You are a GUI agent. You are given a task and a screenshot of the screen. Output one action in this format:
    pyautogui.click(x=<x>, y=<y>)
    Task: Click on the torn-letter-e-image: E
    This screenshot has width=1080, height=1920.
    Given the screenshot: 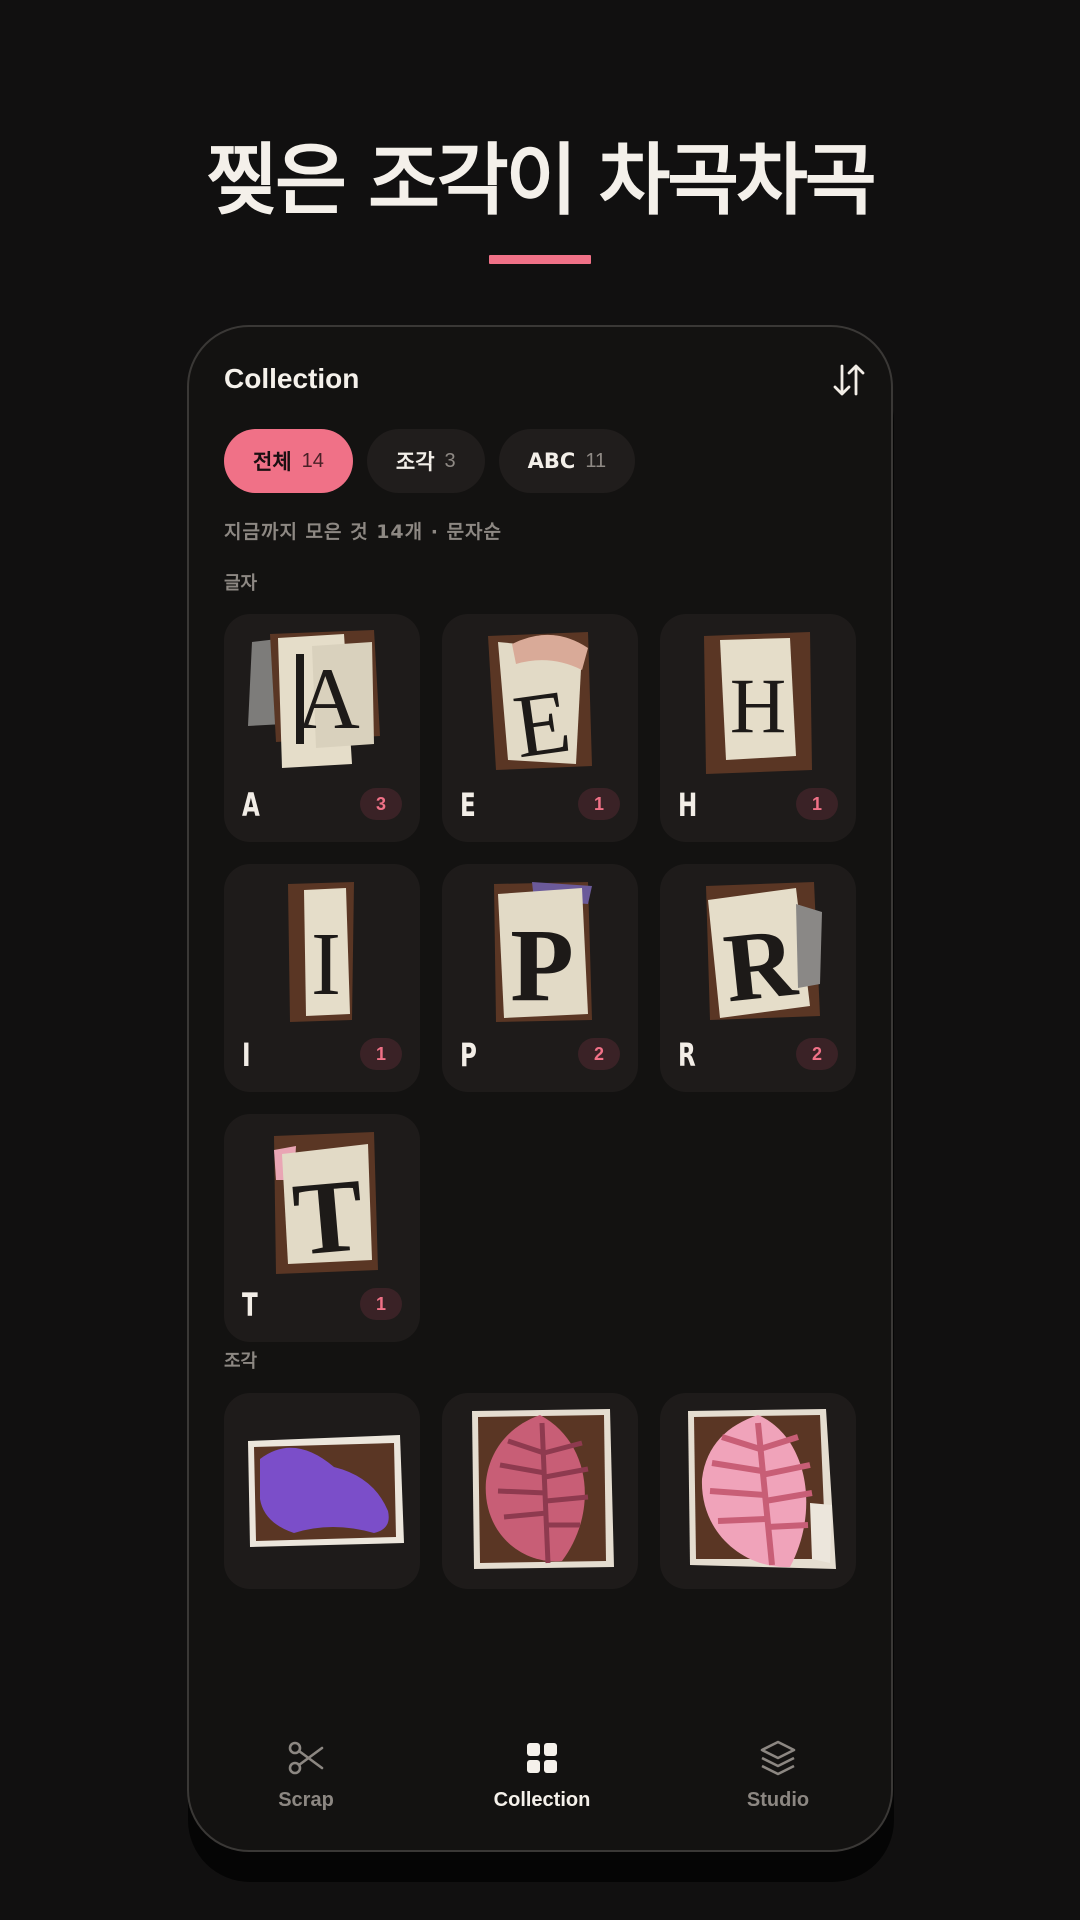 What is the action you would take?
    pyautogui.click(x=540, y=704)
    